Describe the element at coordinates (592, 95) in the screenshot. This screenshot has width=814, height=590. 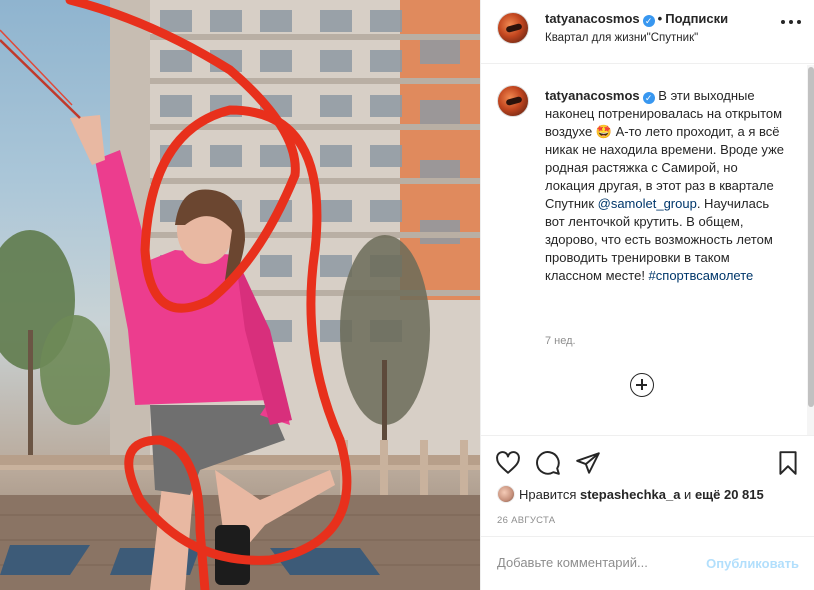
I see `caption-username: tatyanacosmos` at that location.